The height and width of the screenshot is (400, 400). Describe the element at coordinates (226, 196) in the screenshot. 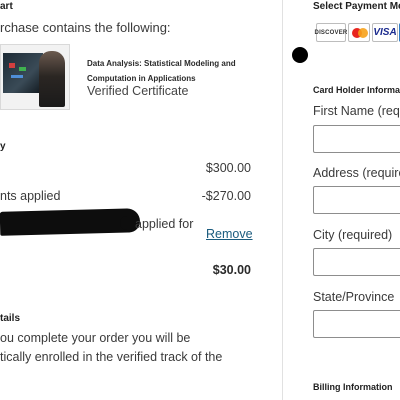

I see `discount-value: -$270.00` at that location.